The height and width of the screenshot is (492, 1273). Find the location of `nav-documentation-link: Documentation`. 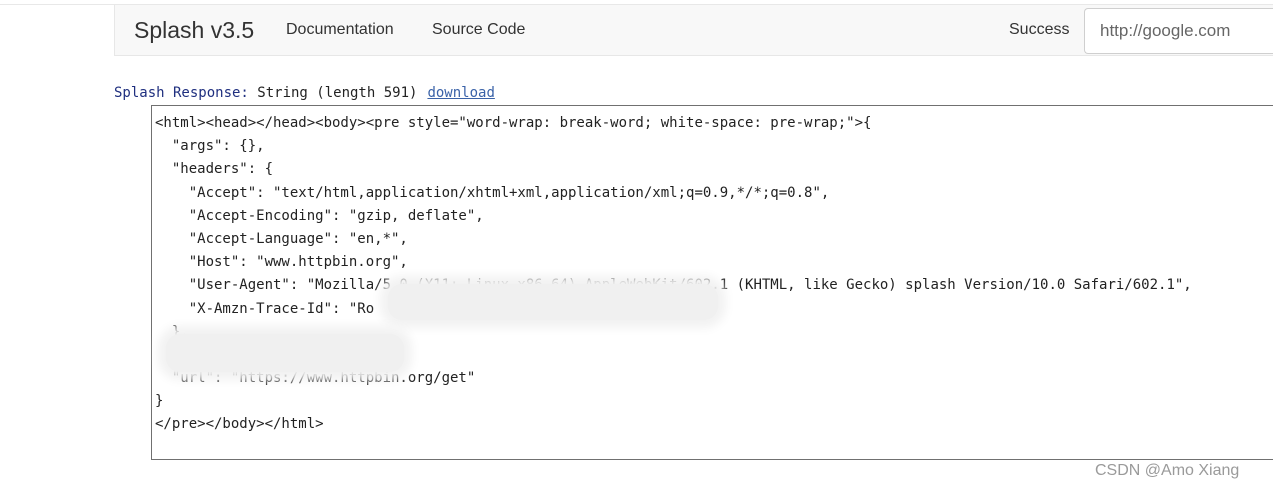

nav-documentation-link: Documentation is located at coordinates (340, 30).